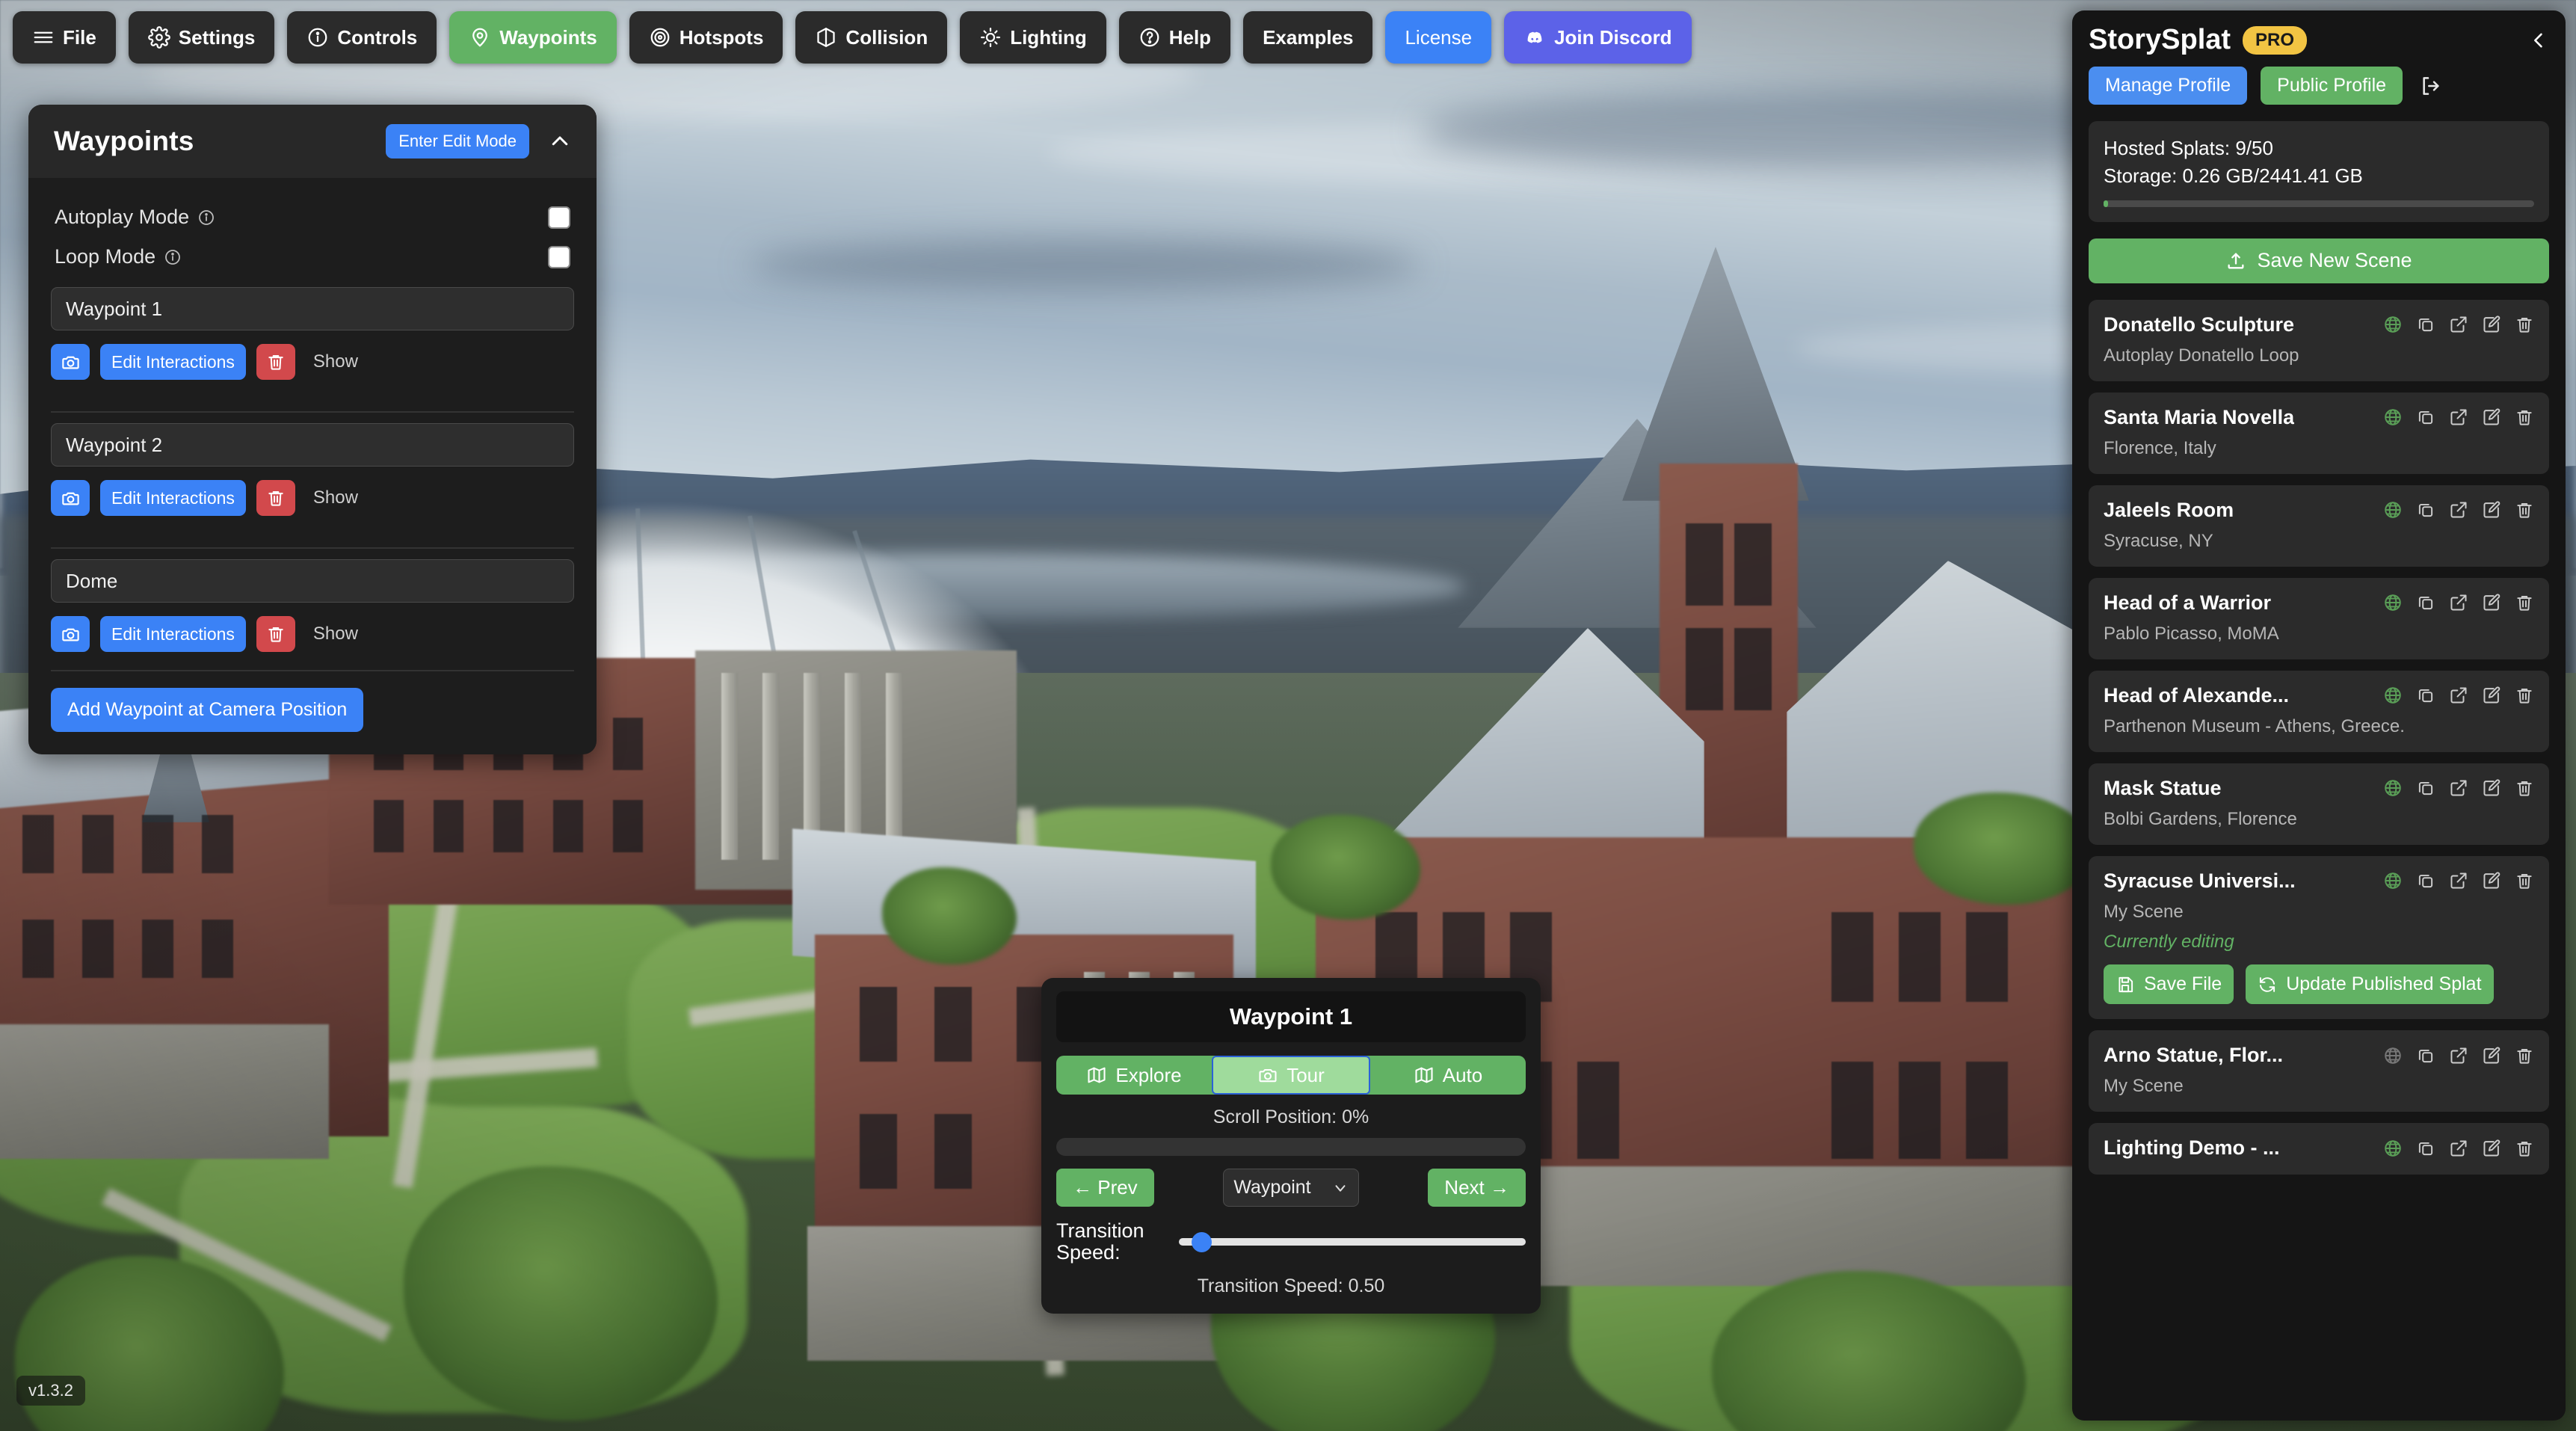 Image resolution: width=2576 pixels, height=1431 pixels. What do you see at coordinates (2431, 86) in the screenshot?
I see `logout-icon` at bounding box center [2431, 86].